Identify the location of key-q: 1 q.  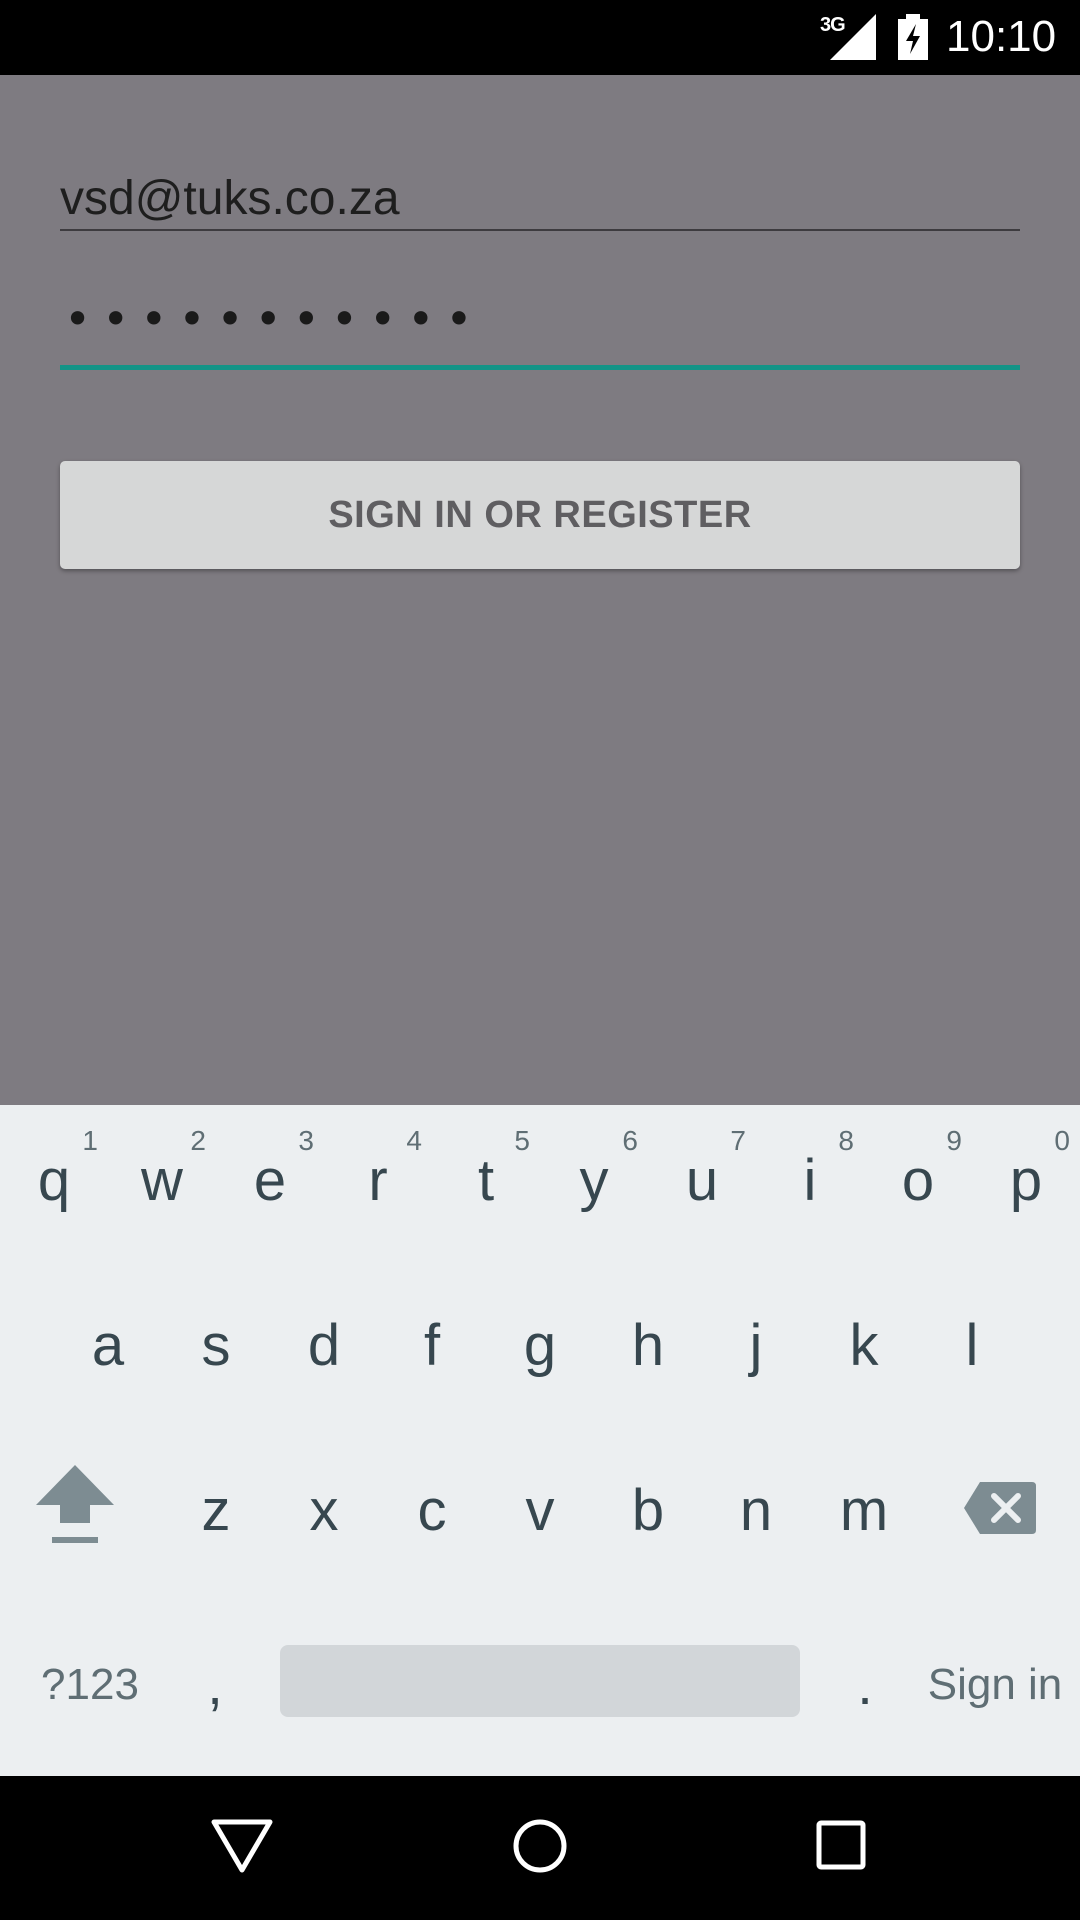
(54, 1170).